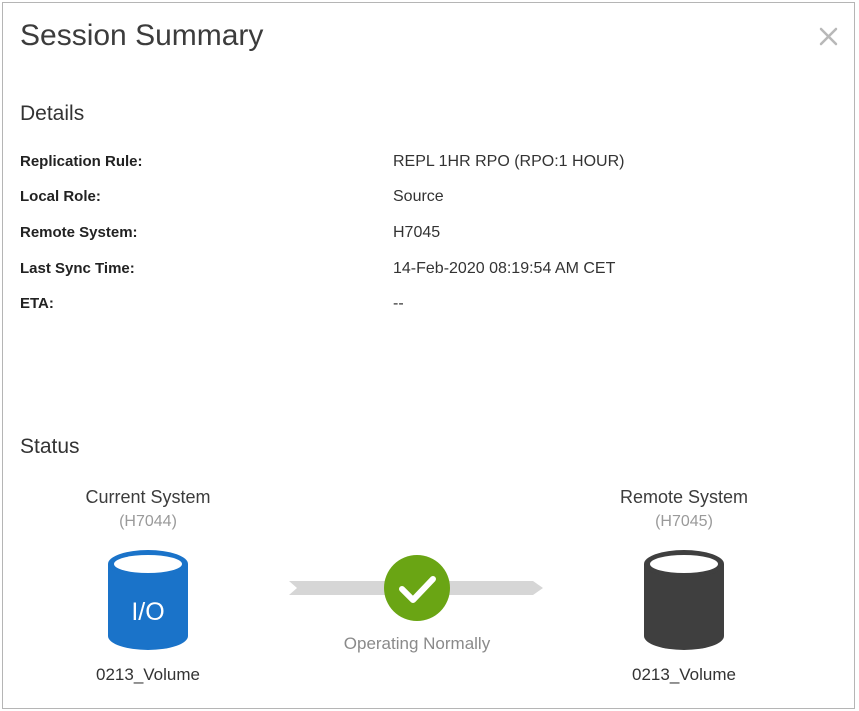  What do you see at coordinates (81, 161) in the screenshot?
I see `detail-label: Replication Rule:` at bounding box center [81, 161].